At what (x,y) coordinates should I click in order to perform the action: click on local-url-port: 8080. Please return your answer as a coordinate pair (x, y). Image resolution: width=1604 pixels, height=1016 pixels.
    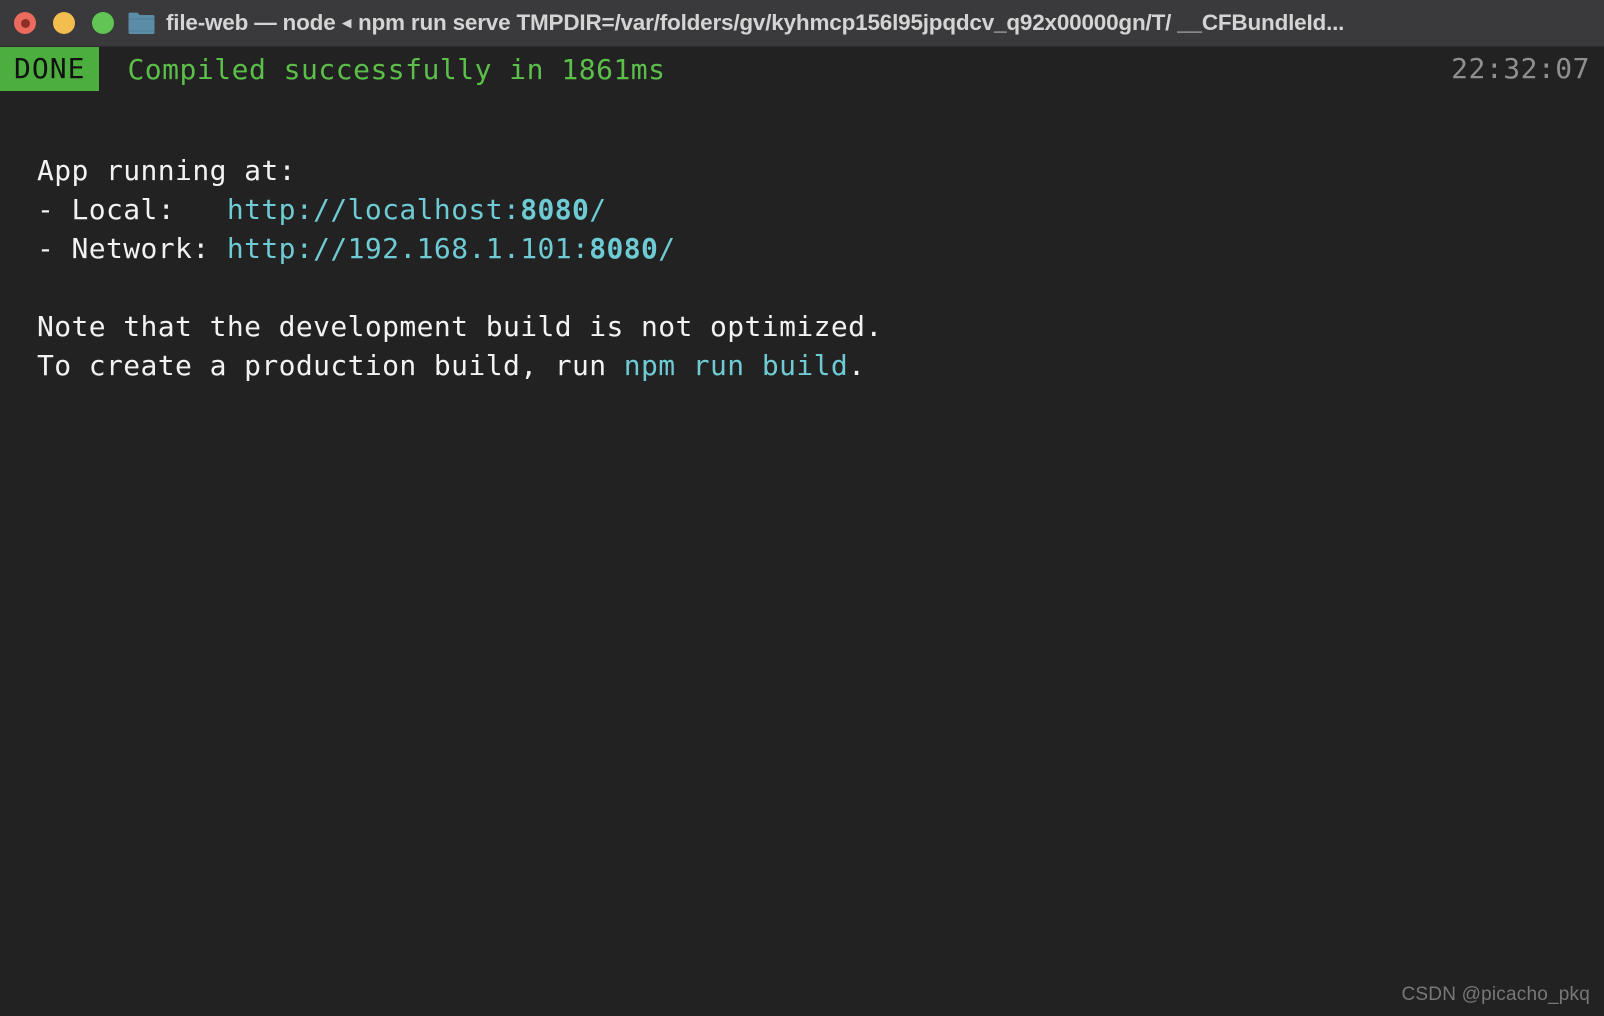
    Looking at the image, I should click on (555, 209).